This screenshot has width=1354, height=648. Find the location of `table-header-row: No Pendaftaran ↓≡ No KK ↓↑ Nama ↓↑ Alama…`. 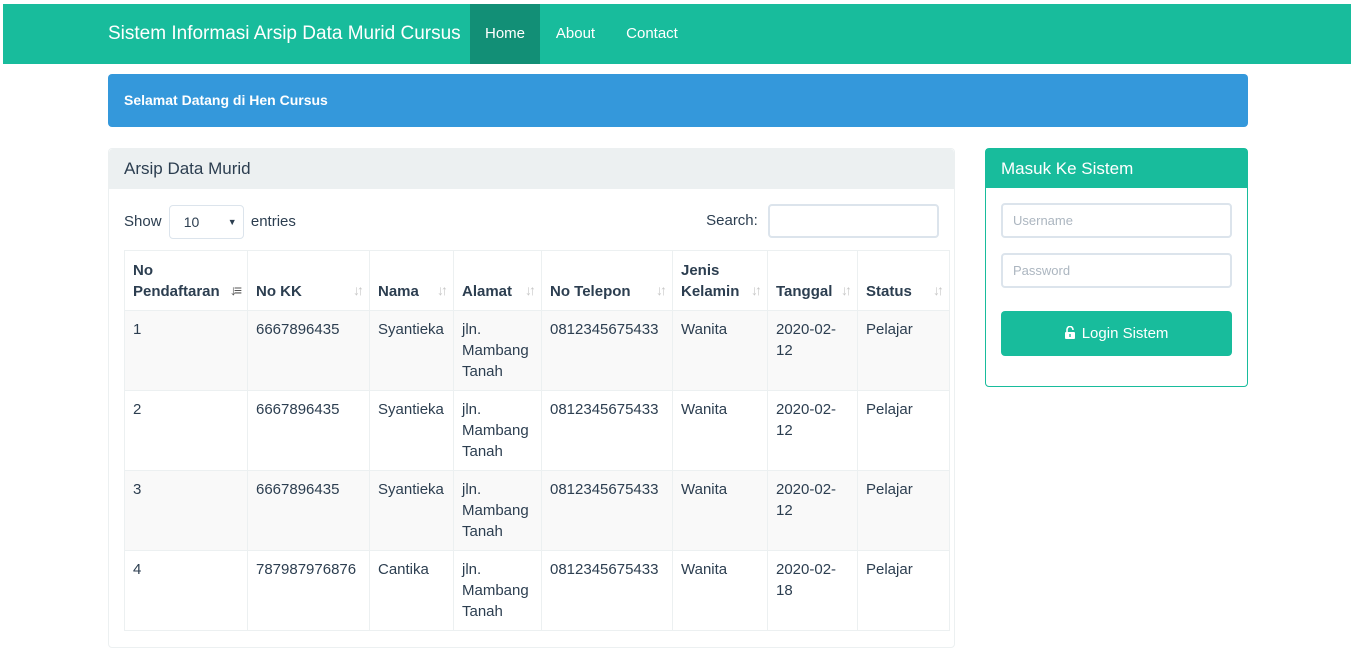

table-header-row: No Pendaftaran ↓≡ No KK ↓↑ Nama ↓↑ Alama… is located at coordinates (537, 280).